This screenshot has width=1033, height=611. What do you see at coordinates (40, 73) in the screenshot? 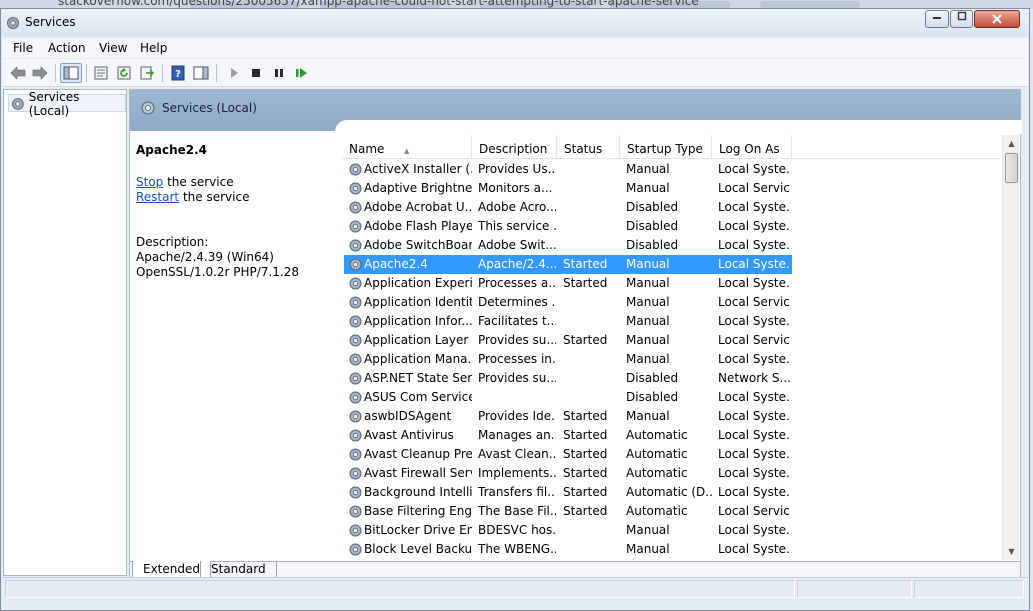
I see `forward-button` at bounding box center [40, 73].